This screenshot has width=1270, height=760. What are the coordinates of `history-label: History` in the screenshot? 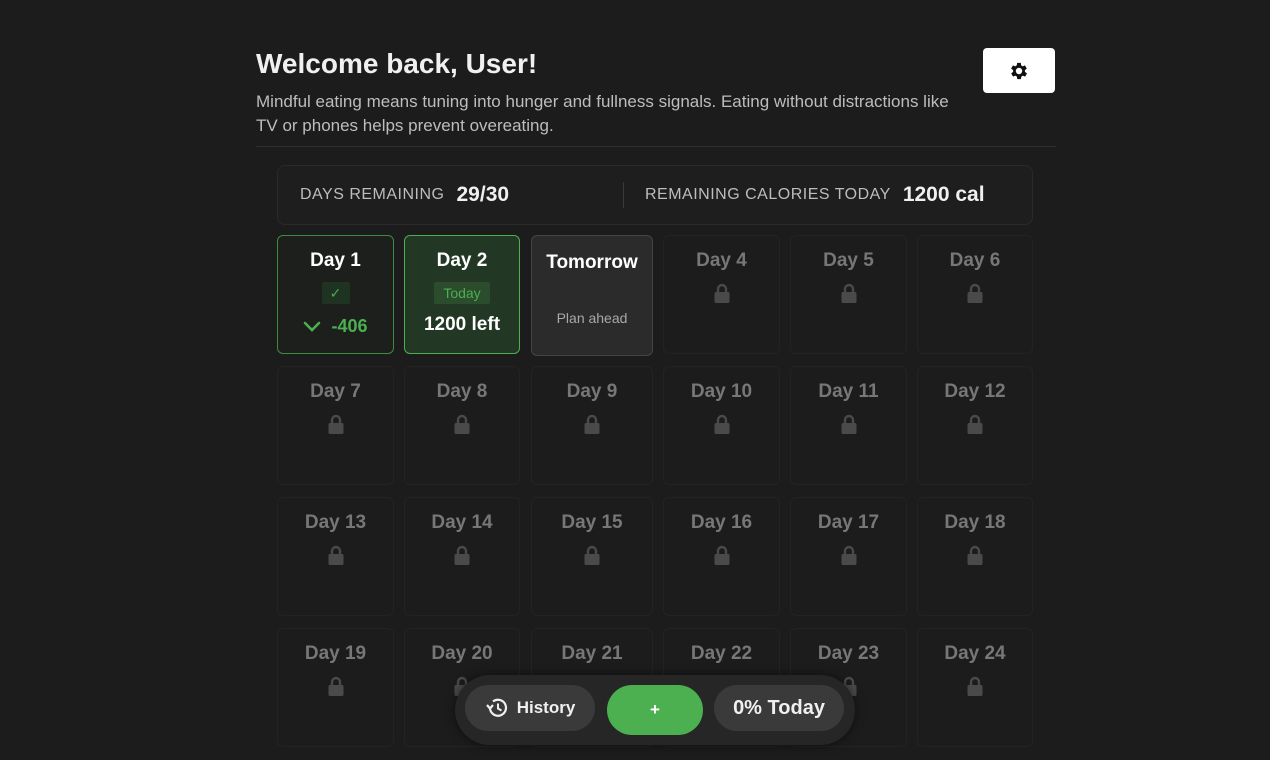 It's located at (546, 707).